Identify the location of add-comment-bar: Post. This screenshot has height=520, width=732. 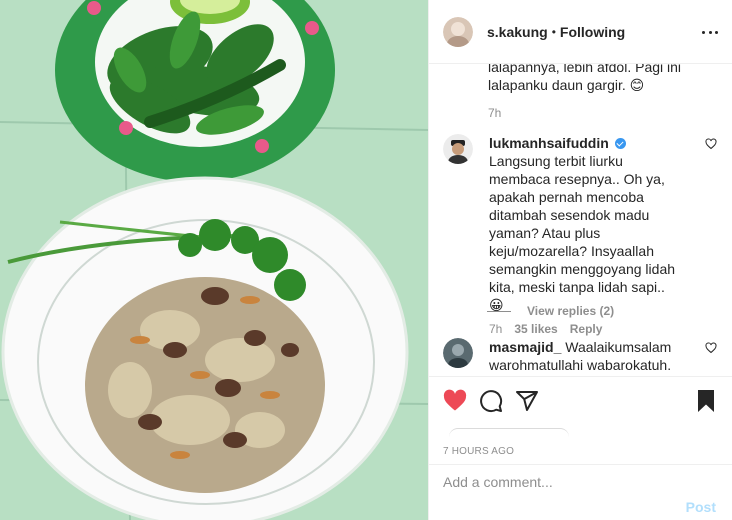
(580, 492).